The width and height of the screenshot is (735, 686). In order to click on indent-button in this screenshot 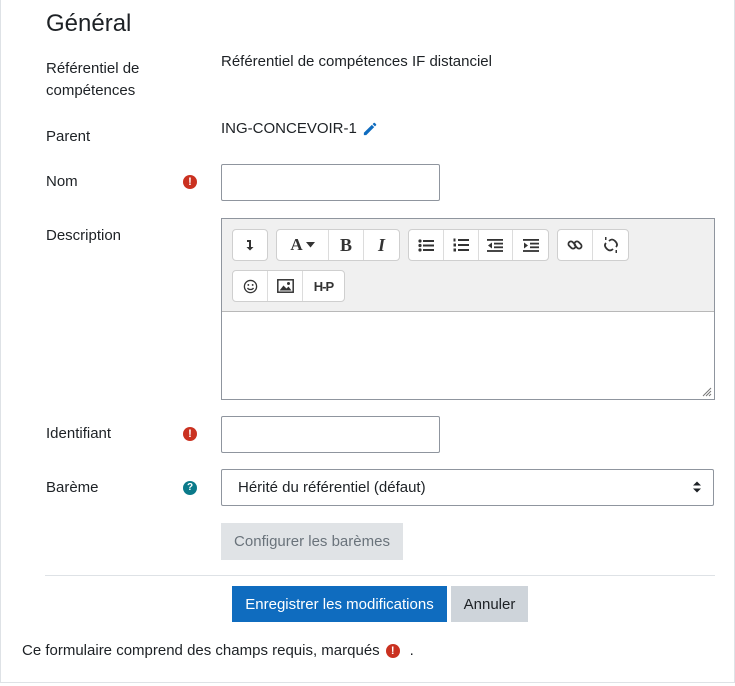, I will do `click(530, 245)`.